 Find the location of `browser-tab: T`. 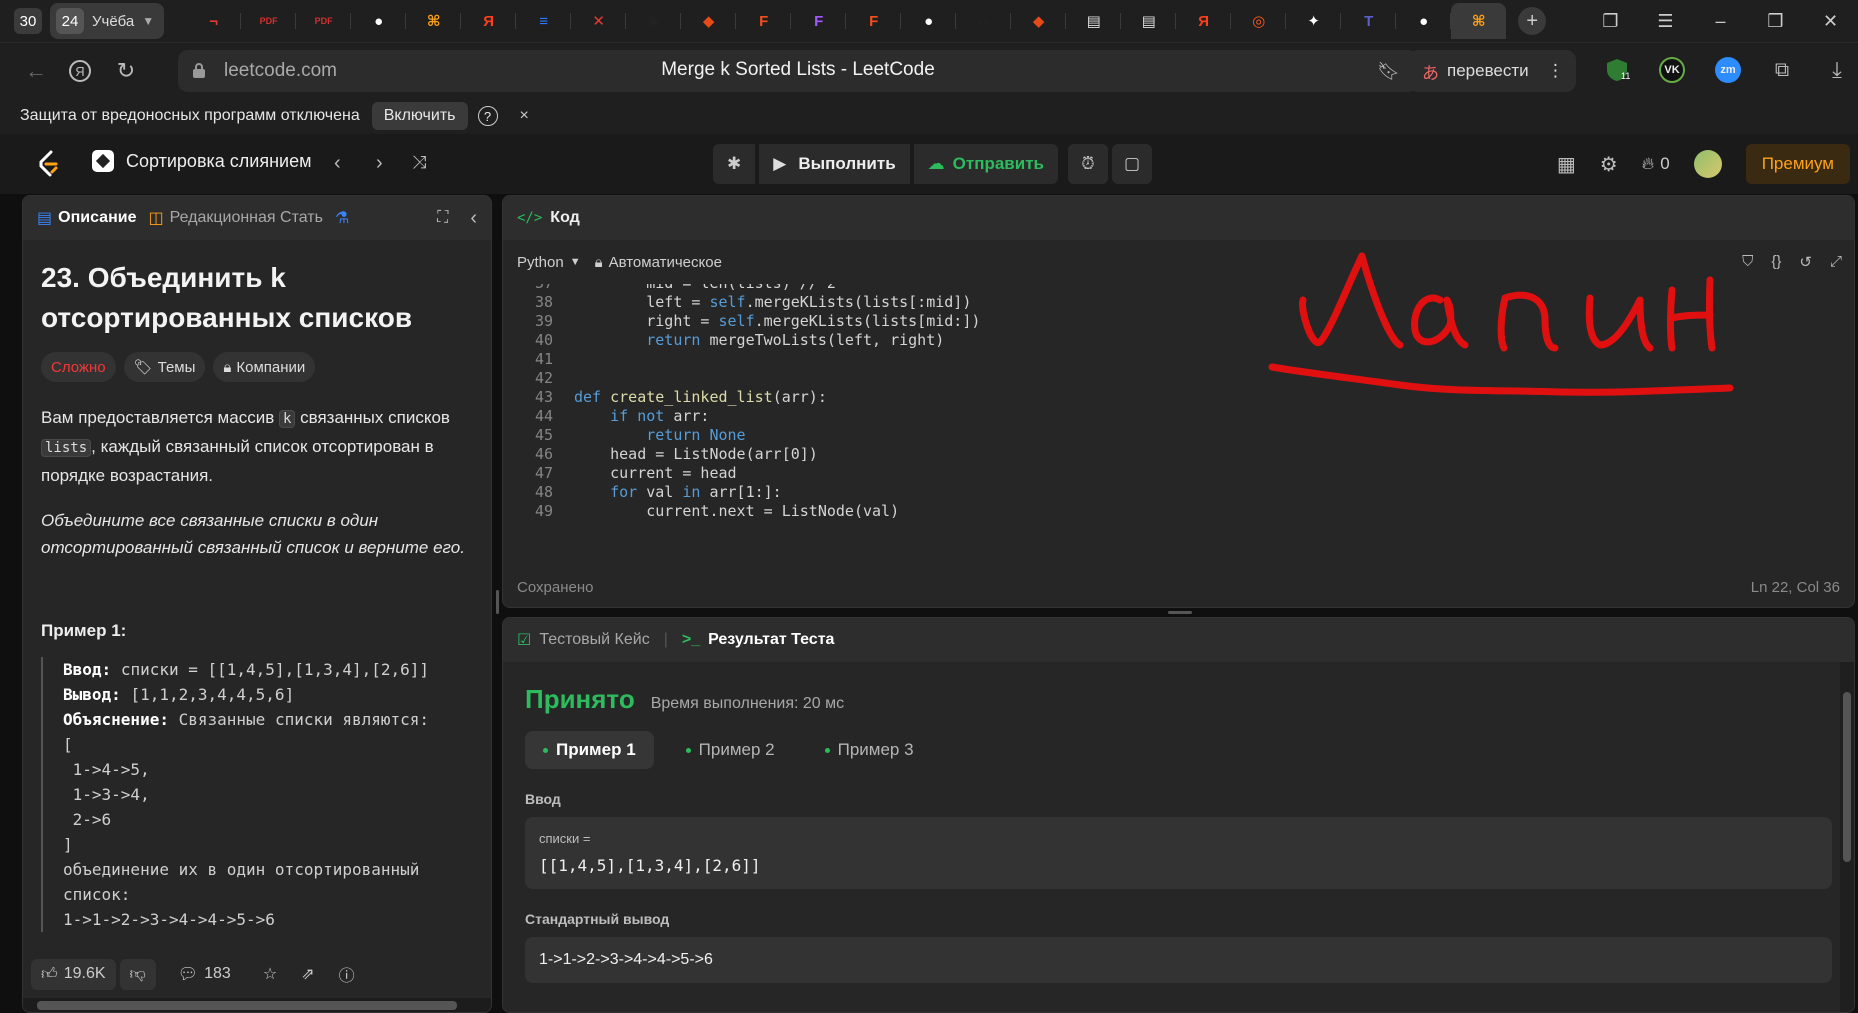

browser-tab: T is located at coordinates (1369, 21).